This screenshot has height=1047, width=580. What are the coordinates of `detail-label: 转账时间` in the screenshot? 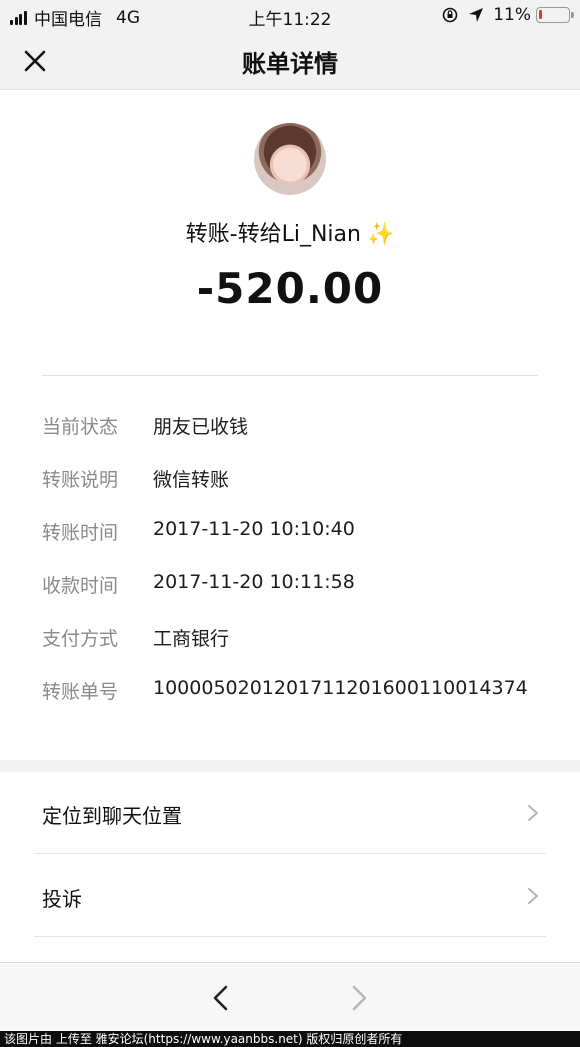 It's located at (80, 533).